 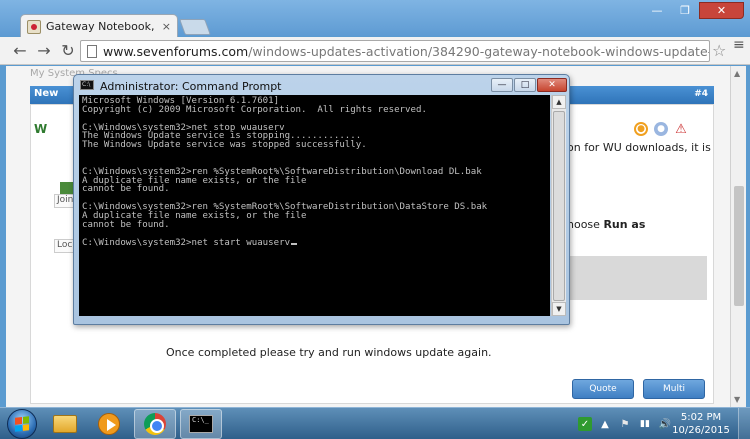 I want to click on scroll-down-icon: ▼, so click(x=737, y=399).